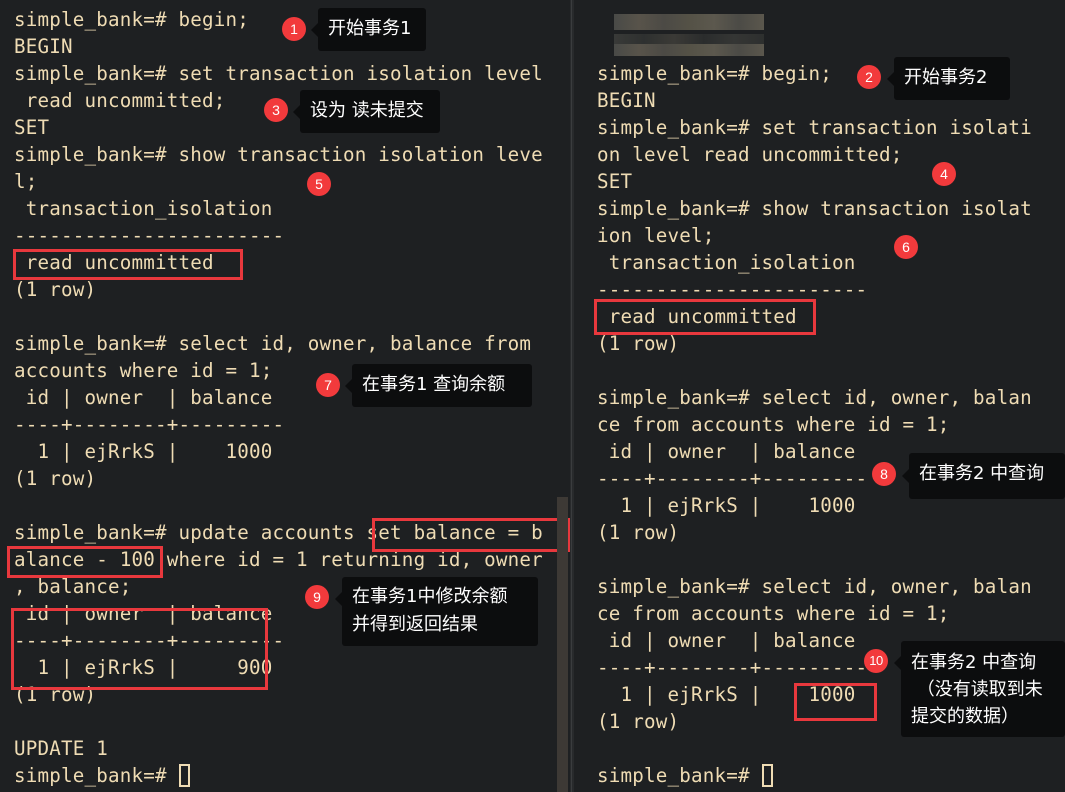 This screenshot has height=792, width=1065. What do you see at coordinates (139, 649) in the screenshot?
I see `highlight-box-returning-result` at bounding box center [139, 649].